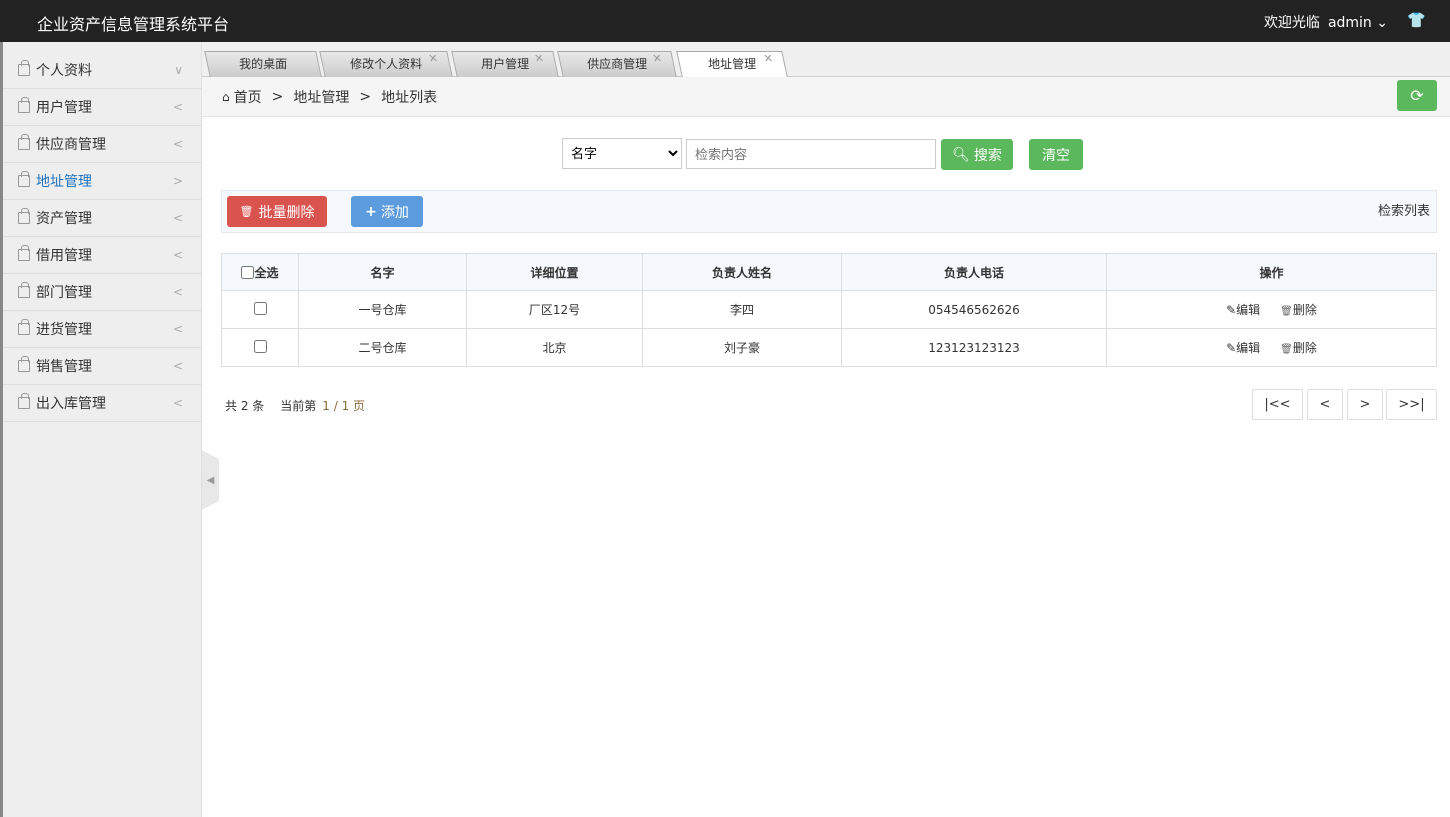 The height and width of the screenshot is (817, 1450). I want to click on top-bar: 企业资产信息管理系统平台 欢迎光临 admin ⌄ 👕, so click(725, 21).